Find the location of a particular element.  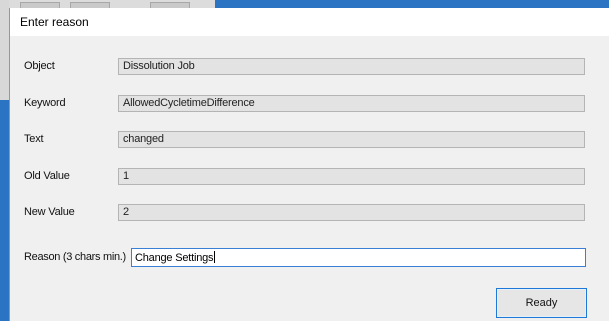

old-value-label: Old Value is located at coordinates (47, 176).